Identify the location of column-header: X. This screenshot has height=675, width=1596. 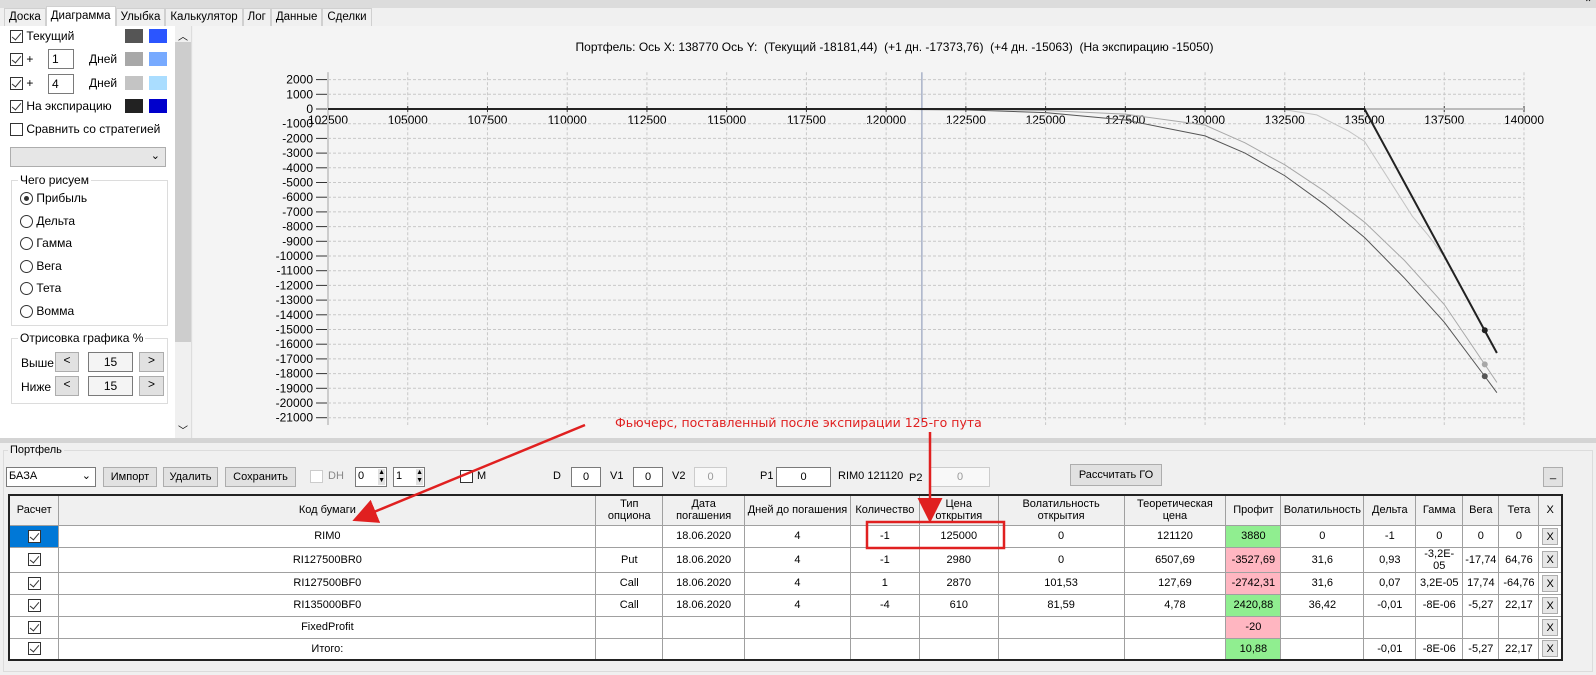
(1550, 510).